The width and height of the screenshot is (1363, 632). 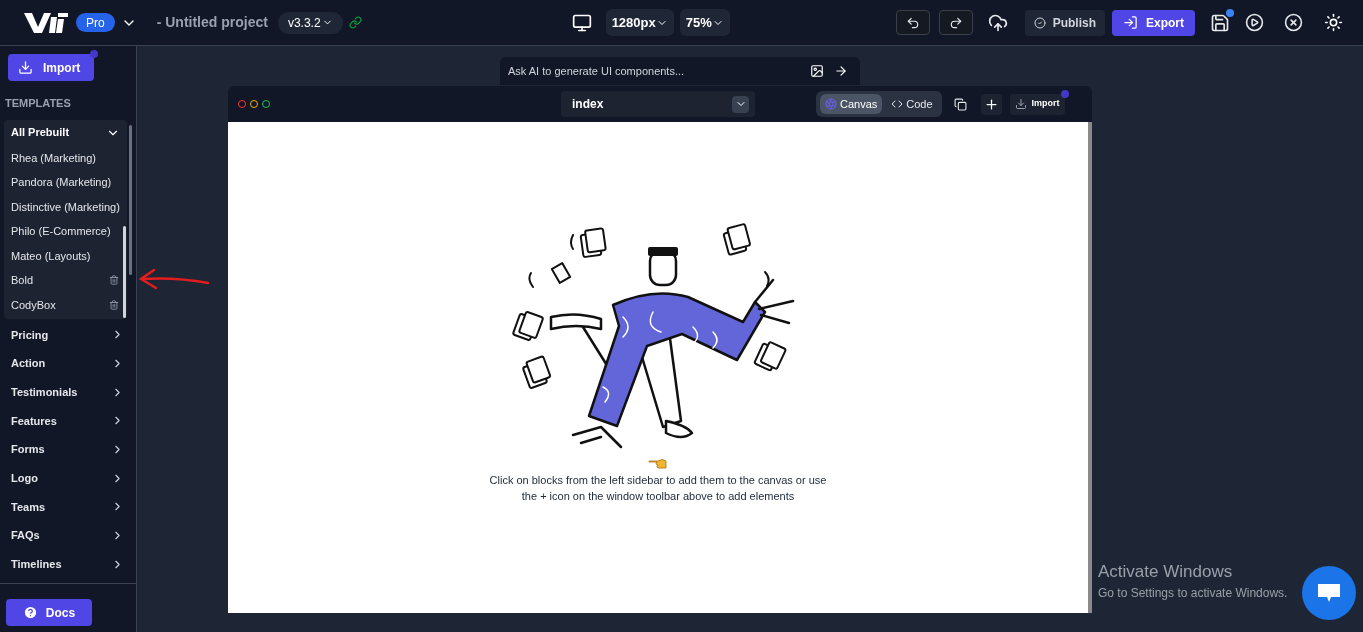 What do you see at coordinates (51, 255) in the screenshot?
I see `template-item: Mateo (Layouts)` at bounding box center [51, 255].